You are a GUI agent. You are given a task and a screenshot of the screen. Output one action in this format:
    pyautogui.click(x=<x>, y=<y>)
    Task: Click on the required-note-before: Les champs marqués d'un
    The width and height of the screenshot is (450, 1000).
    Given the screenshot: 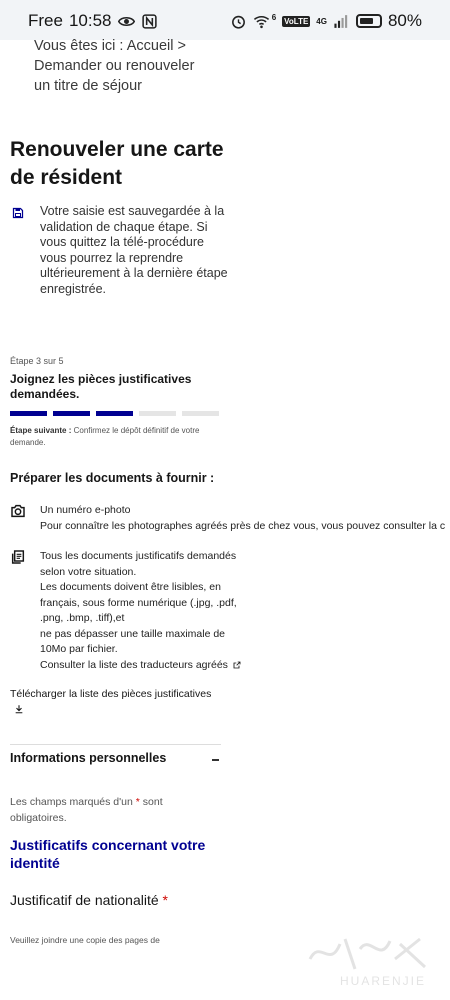 What is the action you would take?
    pyautogui.click(x=71, y=802)
    